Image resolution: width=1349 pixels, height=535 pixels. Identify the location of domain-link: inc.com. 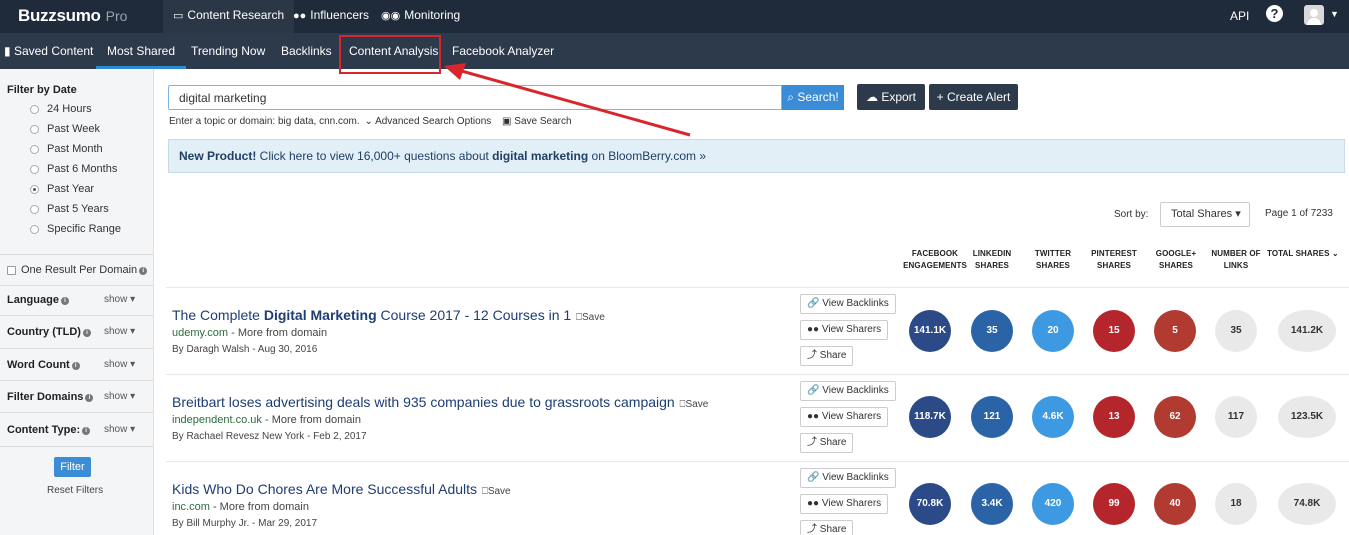
(191, 507).